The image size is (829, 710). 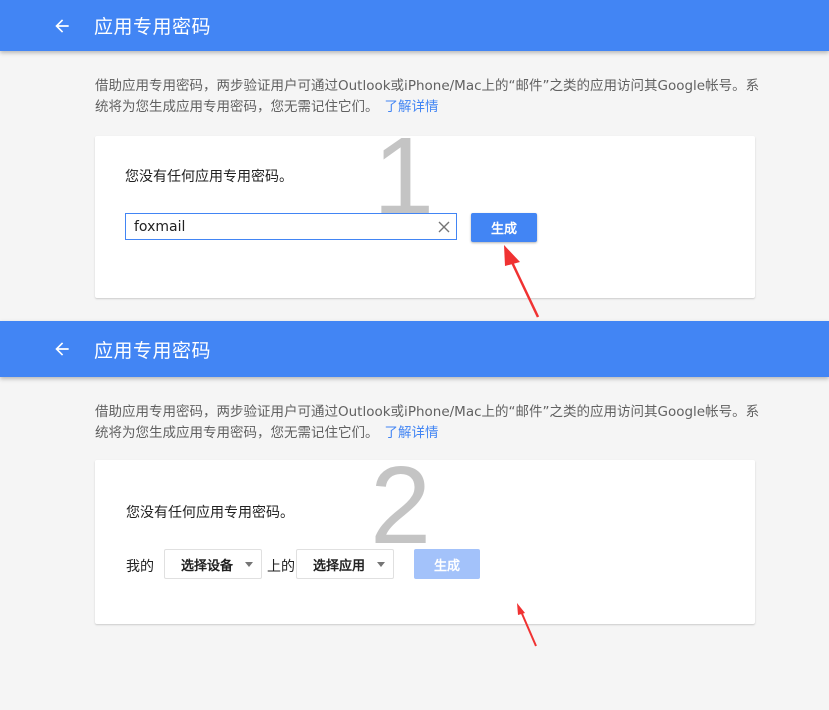 What do you see at coordinates (339, 566) in the screenshot?
I see `app-select-value: 选择应用` at bounding box center [339, 566].